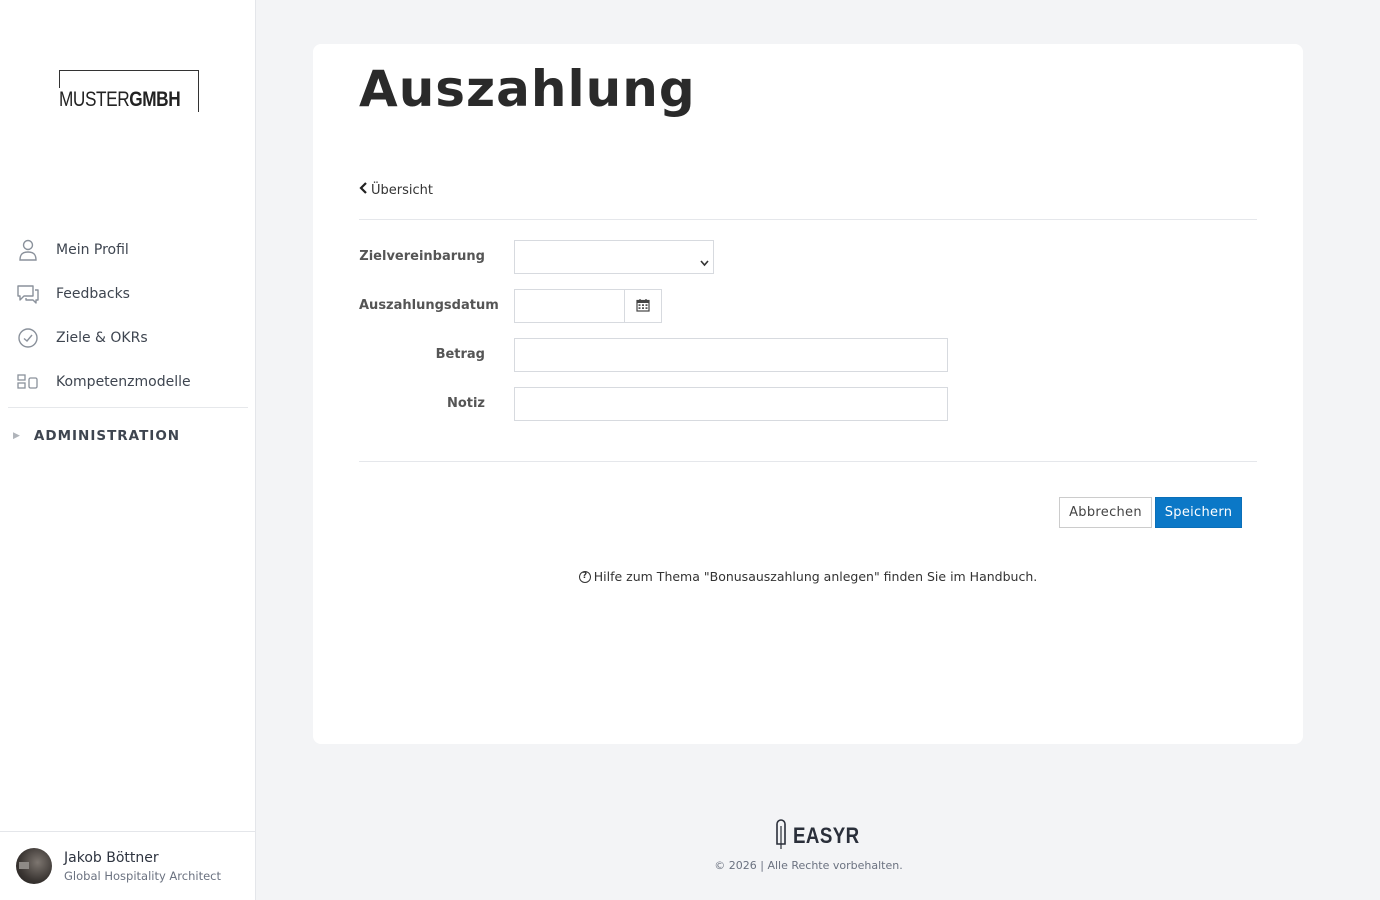 The height and width of the screenshot is (900, 1380). I want to click on notiz-label: Notiz, so click(465, 403).